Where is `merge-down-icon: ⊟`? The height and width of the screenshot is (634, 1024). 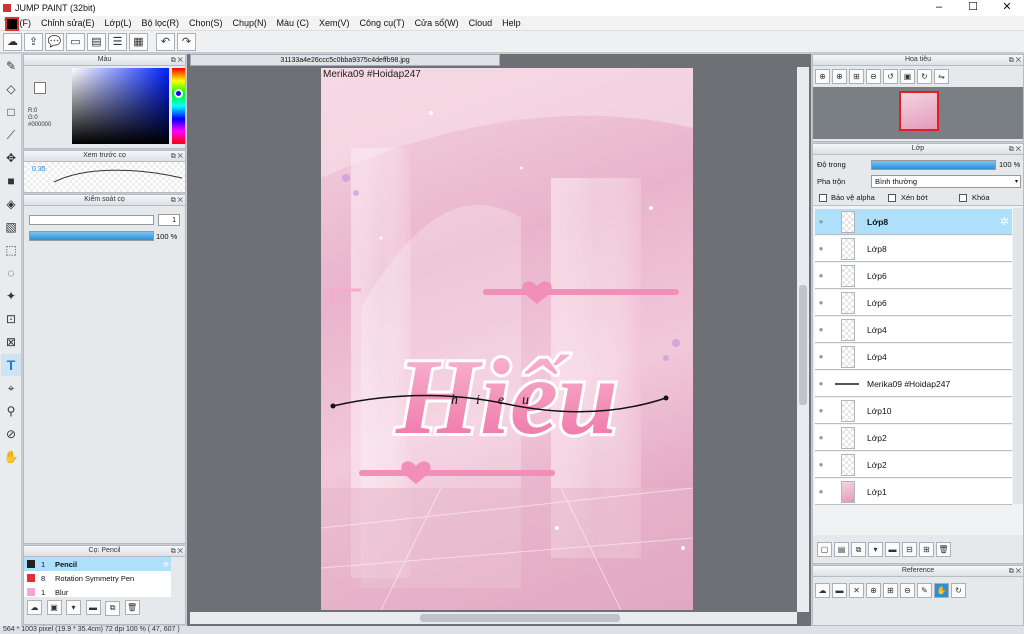
merge-down-icon: ⊟ is located at coordinates (909, 549).